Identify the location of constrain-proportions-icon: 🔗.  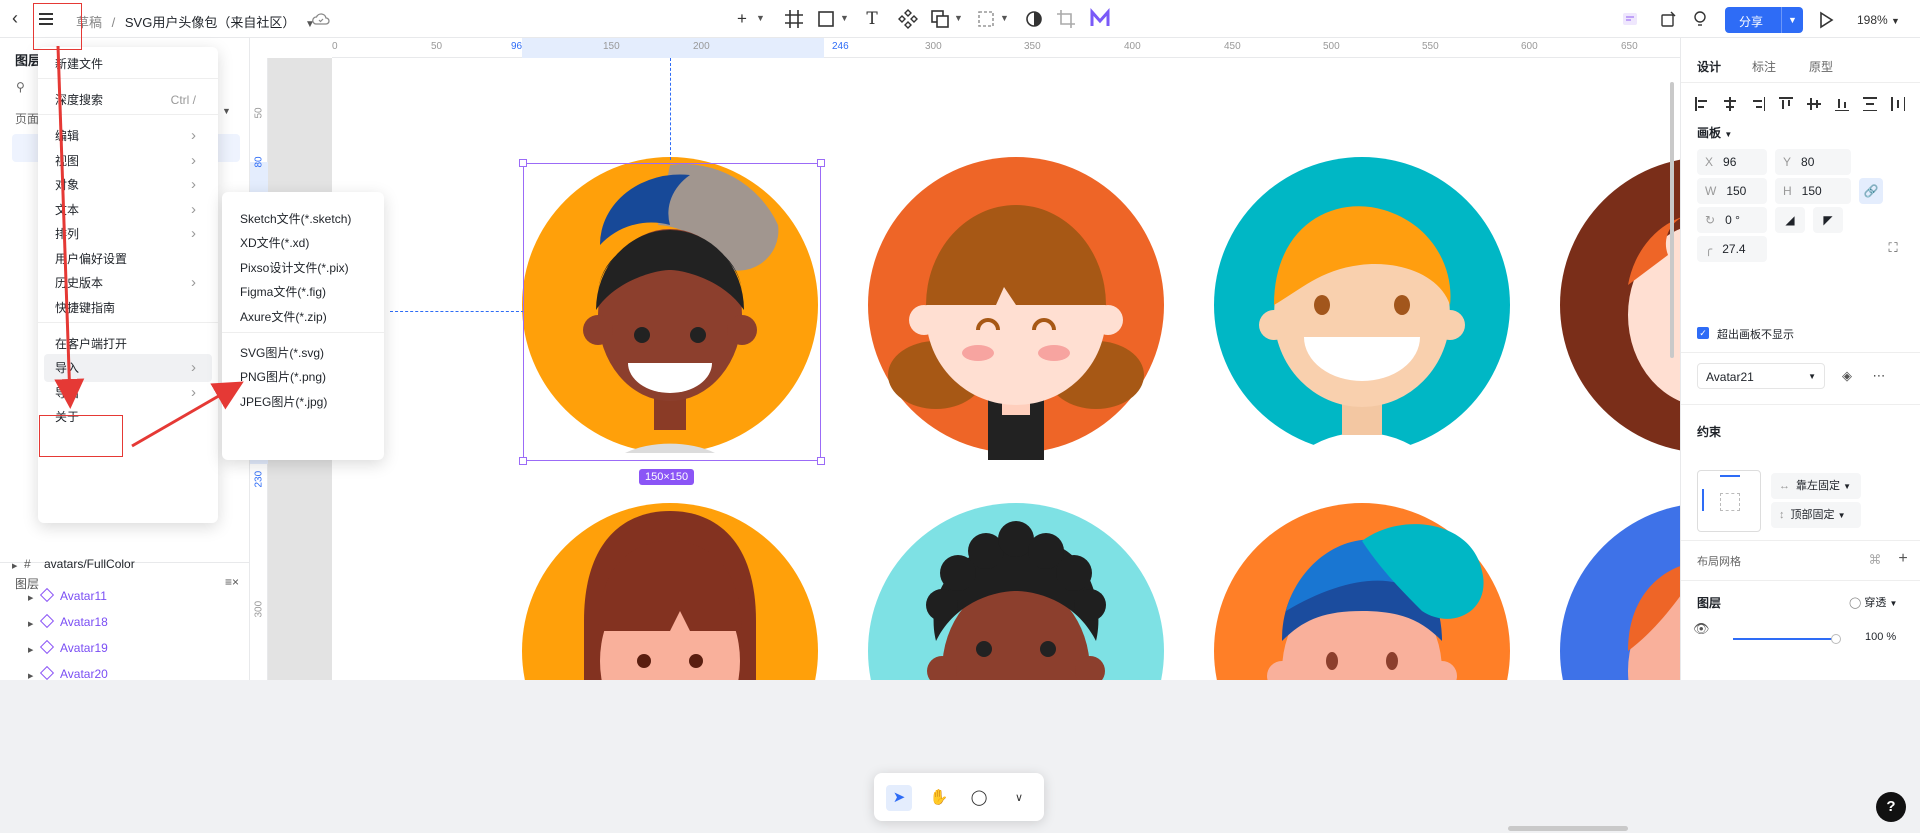
(1871, 191).